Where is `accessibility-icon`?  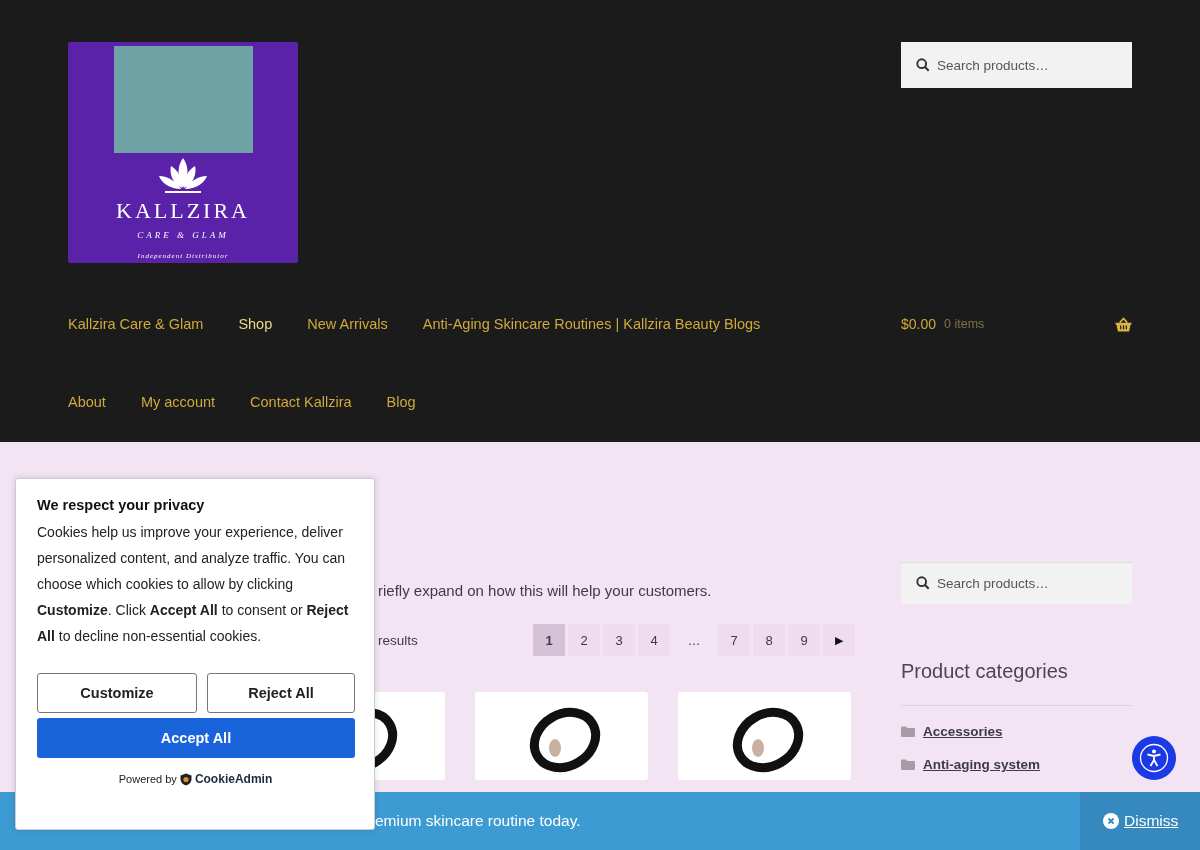
accessibility-icon is located at coordinates (1154, 758).